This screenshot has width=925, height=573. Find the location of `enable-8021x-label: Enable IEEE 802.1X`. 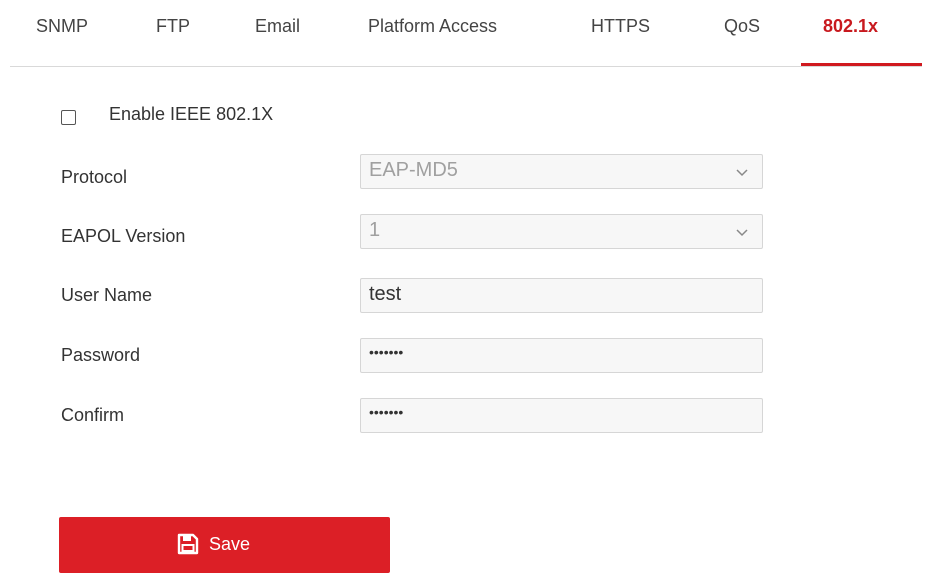

enable-8021x-label: Enable IEEE 802.1X is located at coordinates (191, 114).